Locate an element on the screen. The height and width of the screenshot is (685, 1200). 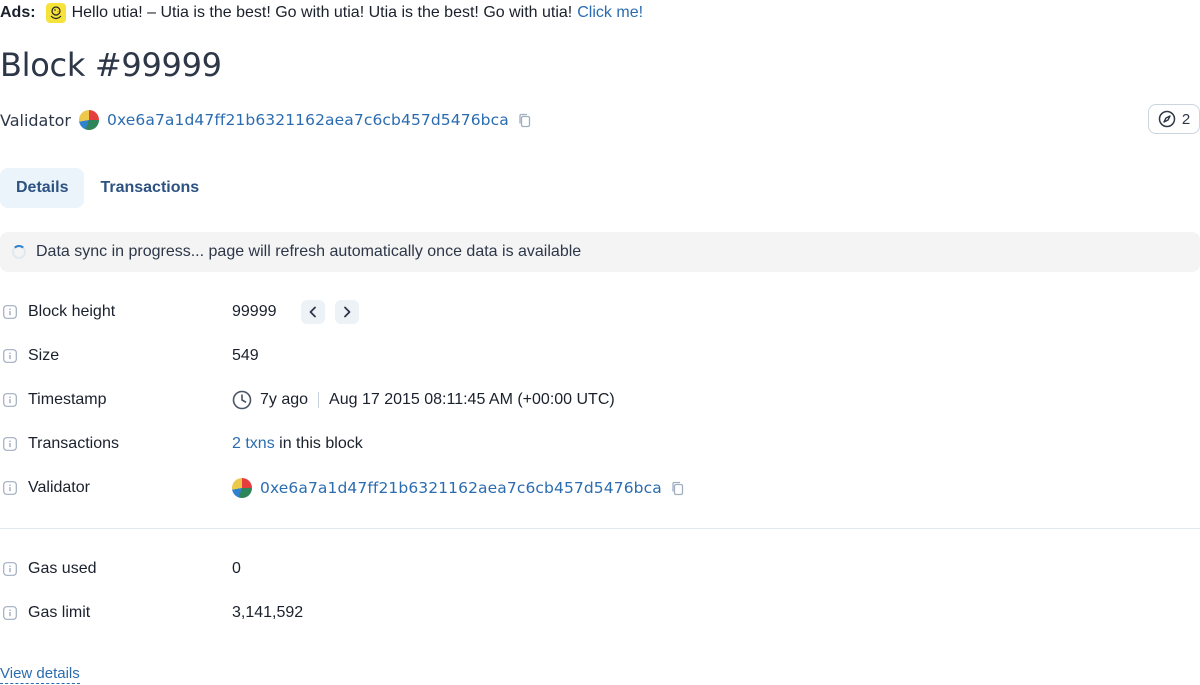
block-height-label: Block height is located at coordinates (72, 311).